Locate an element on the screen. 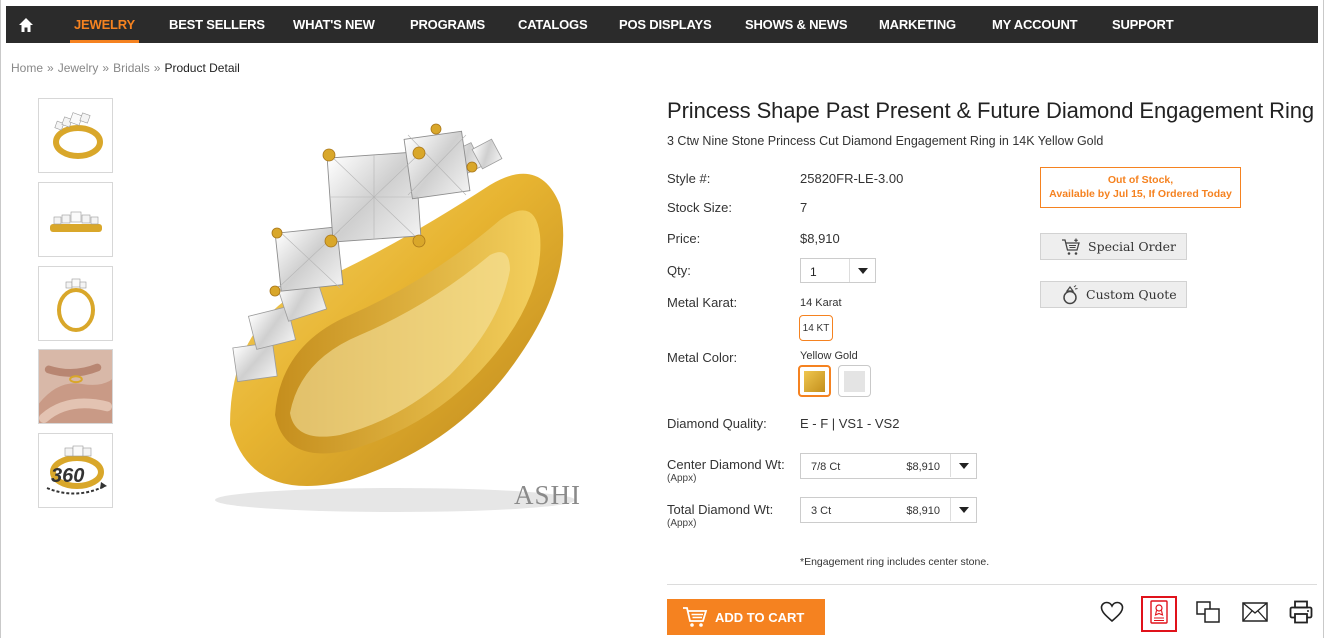 This screenshot has width=1324, height=638. center-stone-note: *Engagement ring includes center stone. is located at coordinates (895, 562).